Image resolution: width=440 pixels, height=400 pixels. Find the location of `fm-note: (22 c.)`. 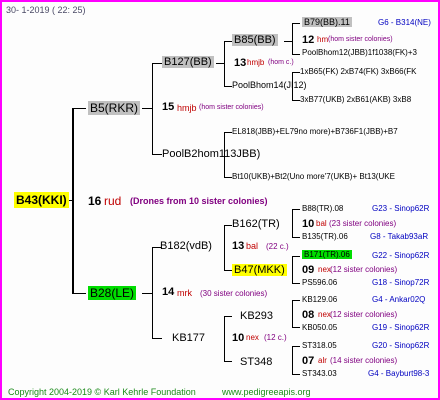

fm-note: (22 c.) is located at coordinates (277, 246).